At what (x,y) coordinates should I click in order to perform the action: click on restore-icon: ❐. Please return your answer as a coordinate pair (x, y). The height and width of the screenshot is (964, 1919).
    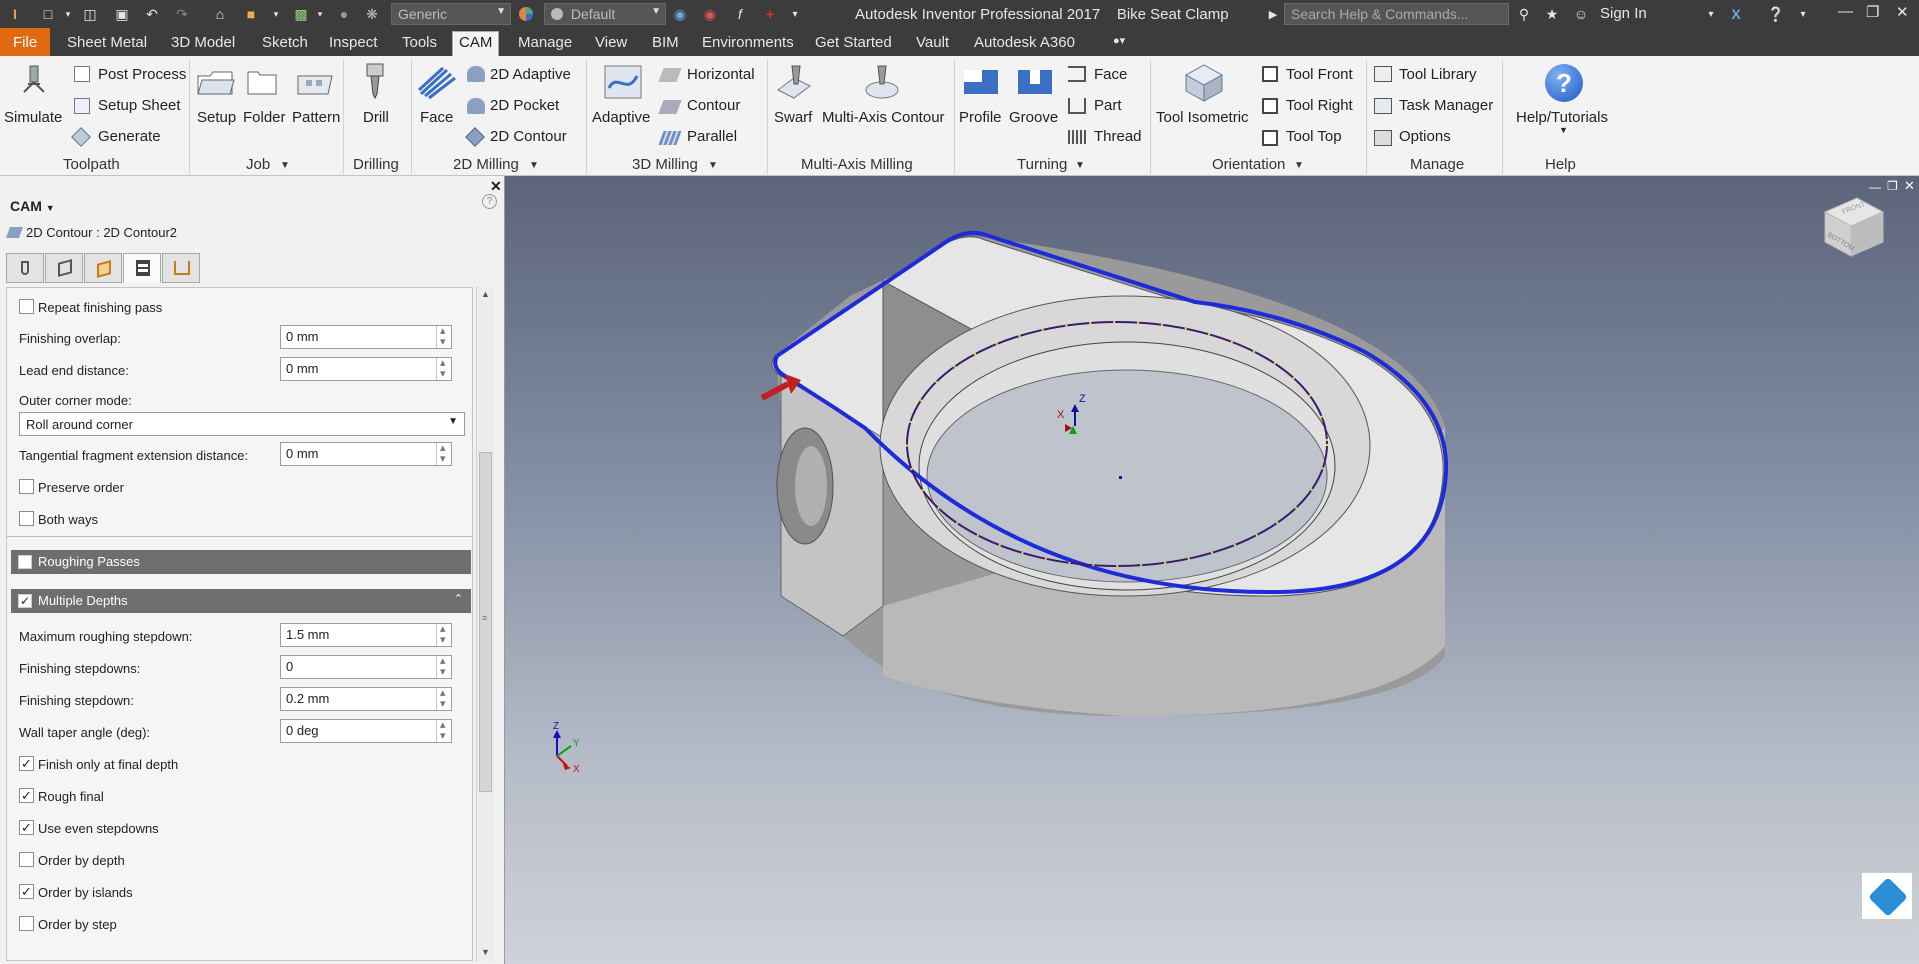
    Looking at the image, I should click on (1872, 12).